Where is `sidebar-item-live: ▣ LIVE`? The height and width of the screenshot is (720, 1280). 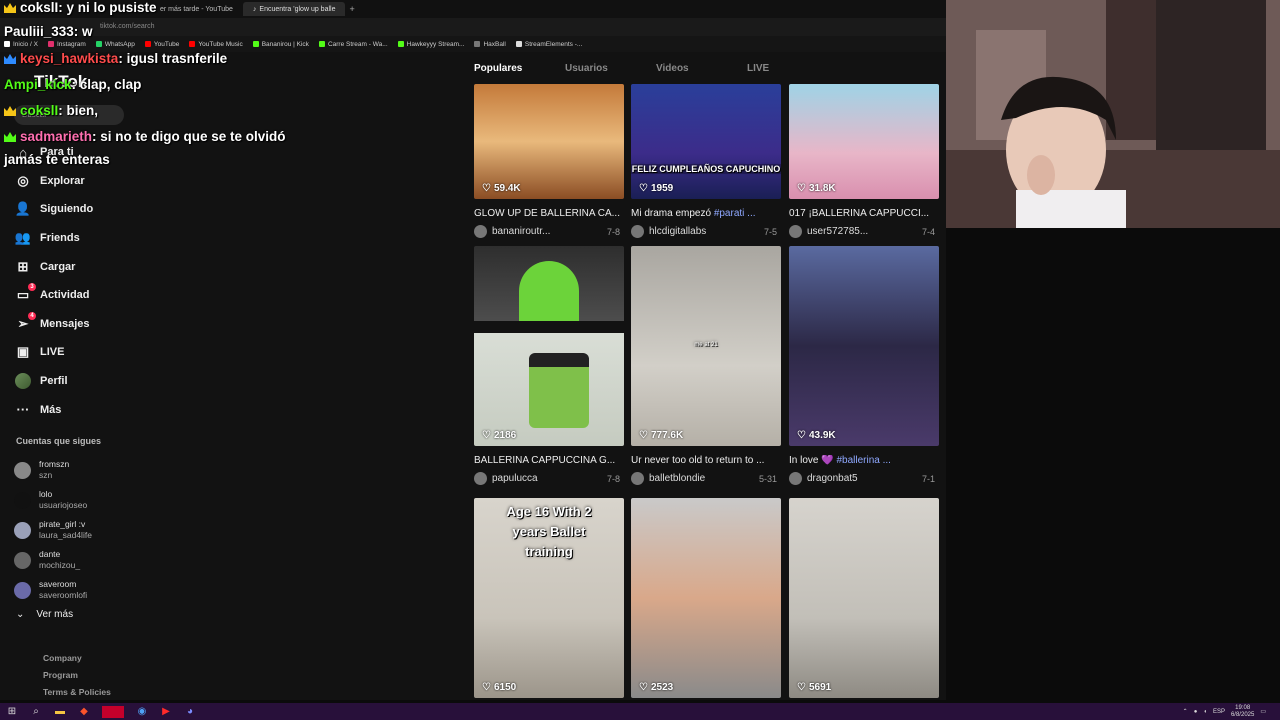 sidebar-item-live: ▣ LIVE is located at coordinates (104, 352).